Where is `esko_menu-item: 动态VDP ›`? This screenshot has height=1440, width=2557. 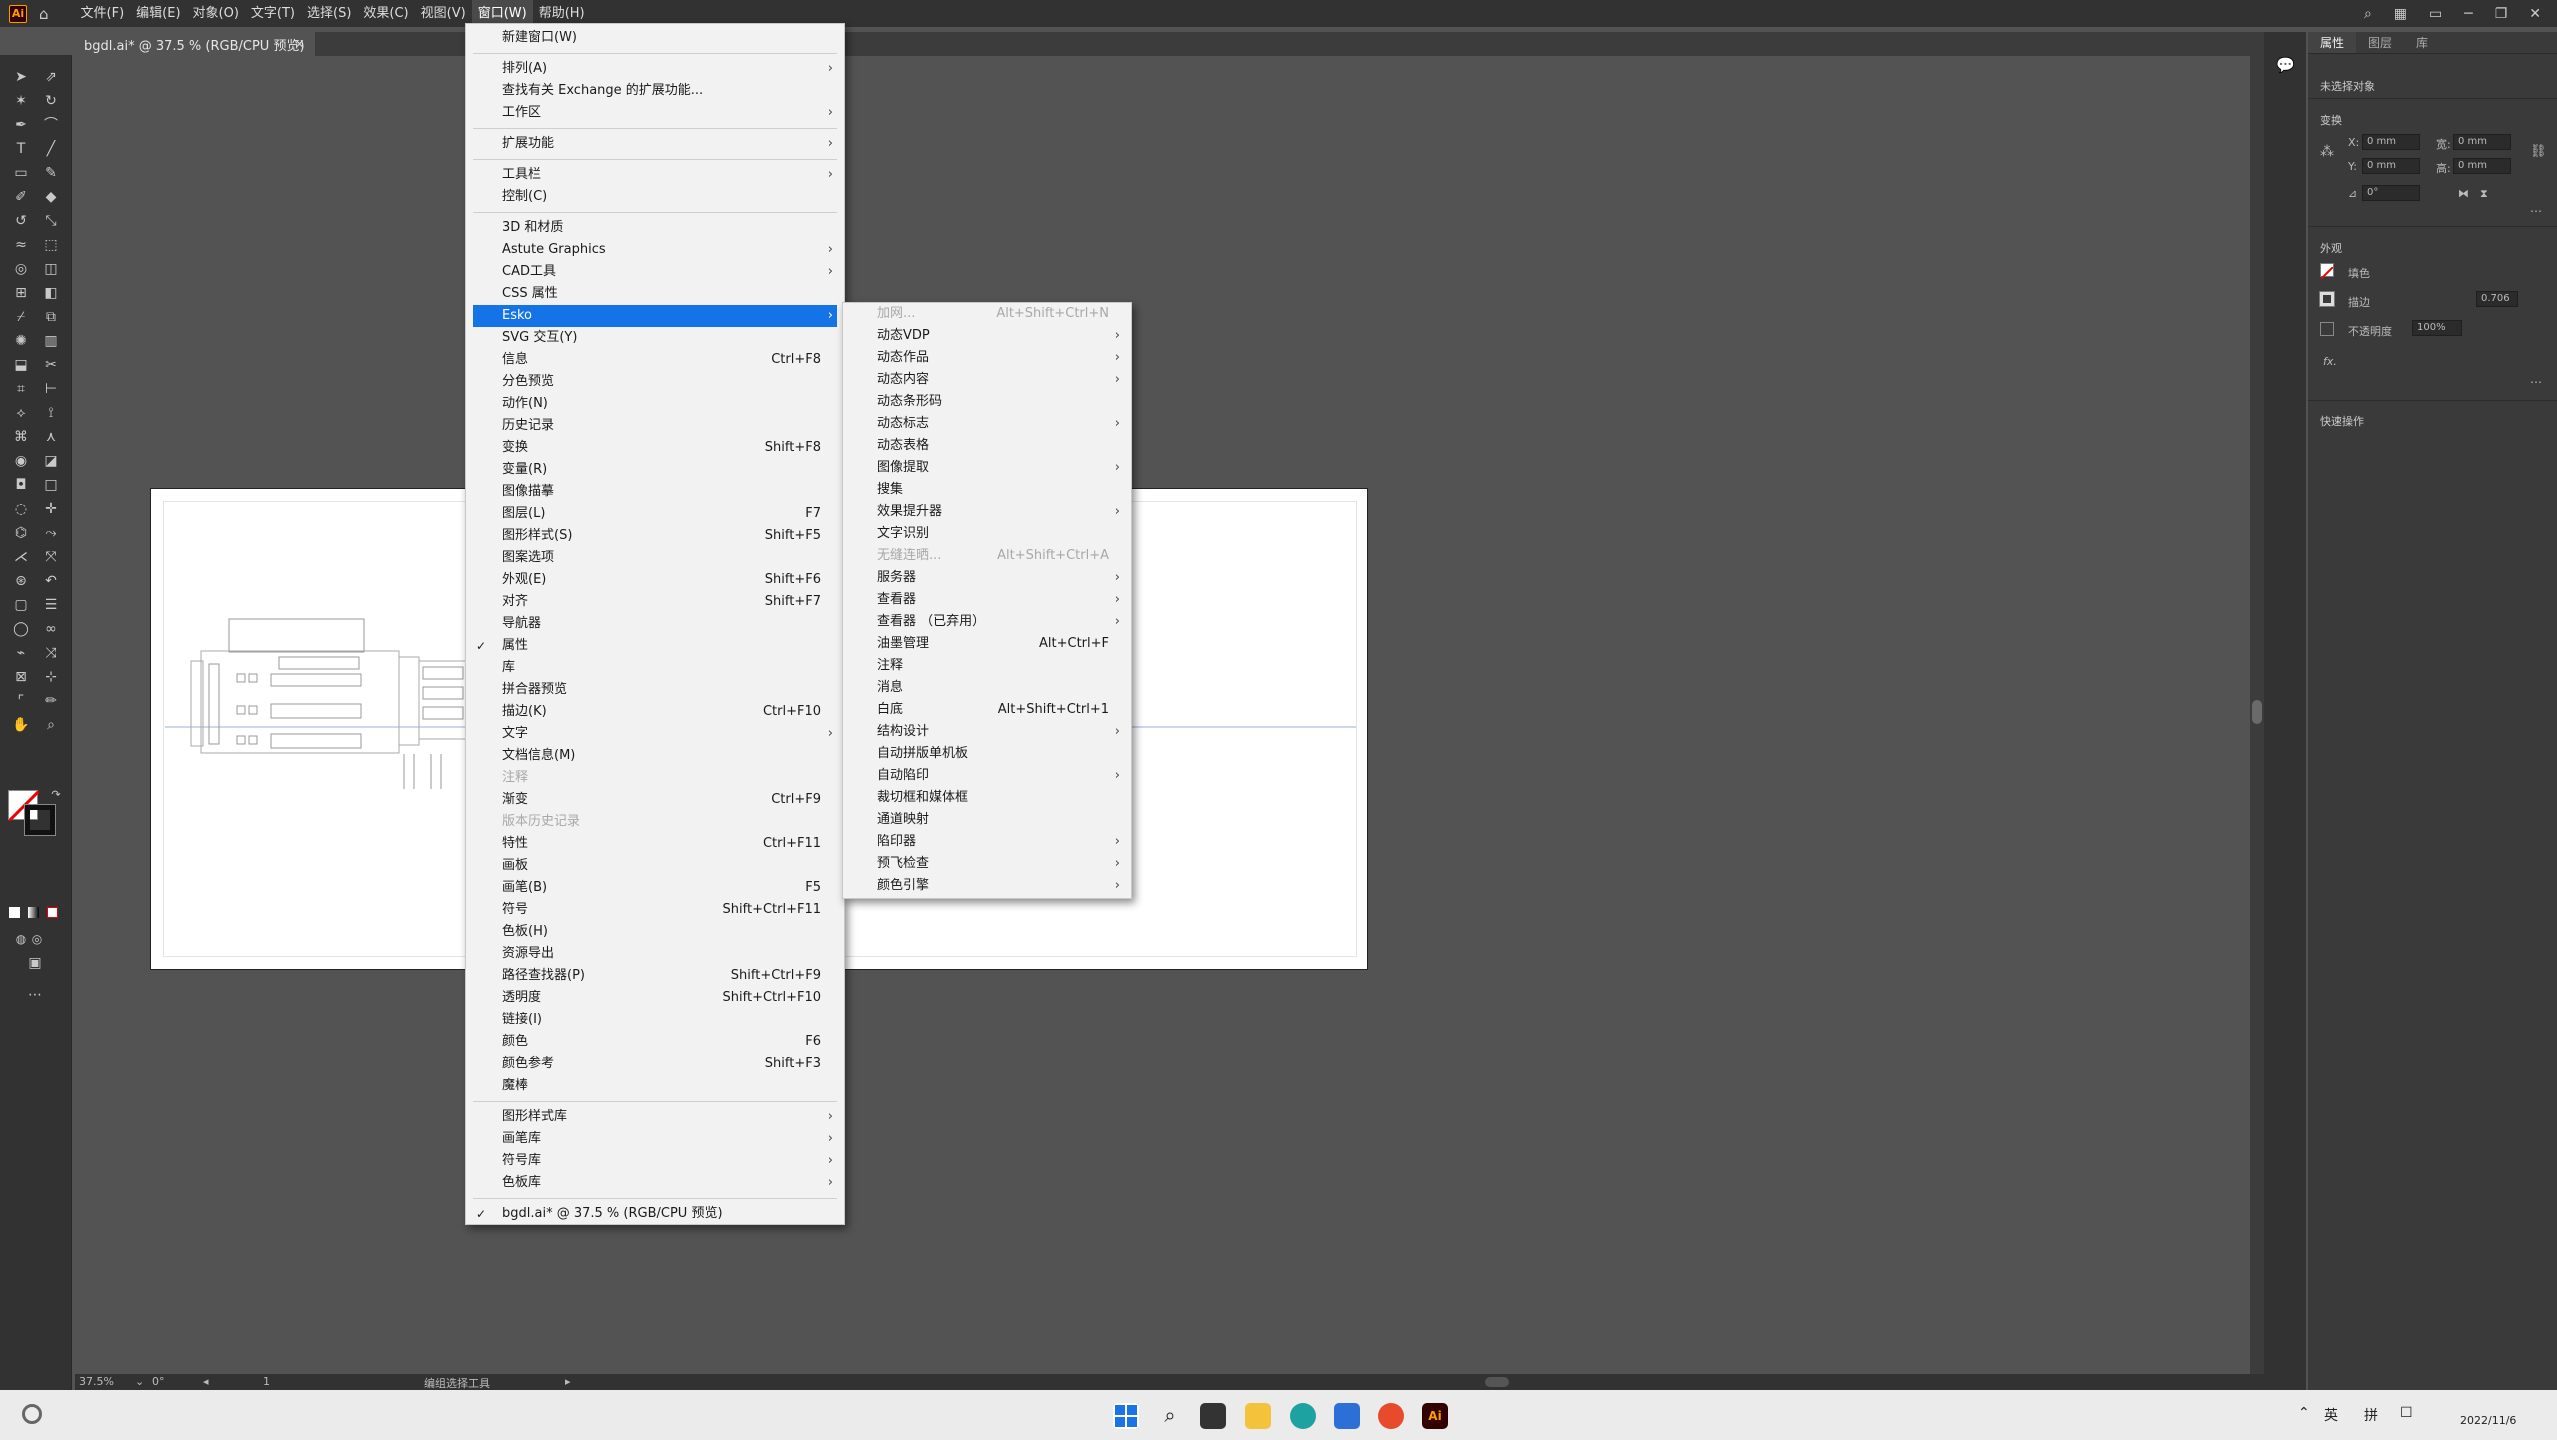
esko_menu-item: 动态VDP › is located at coordinates (987, 336).